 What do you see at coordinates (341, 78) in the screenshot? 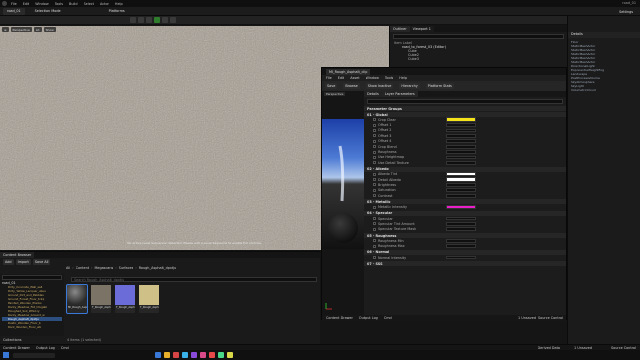
I see `me-menu-edit: Edit` at bounding box center [341, 78].